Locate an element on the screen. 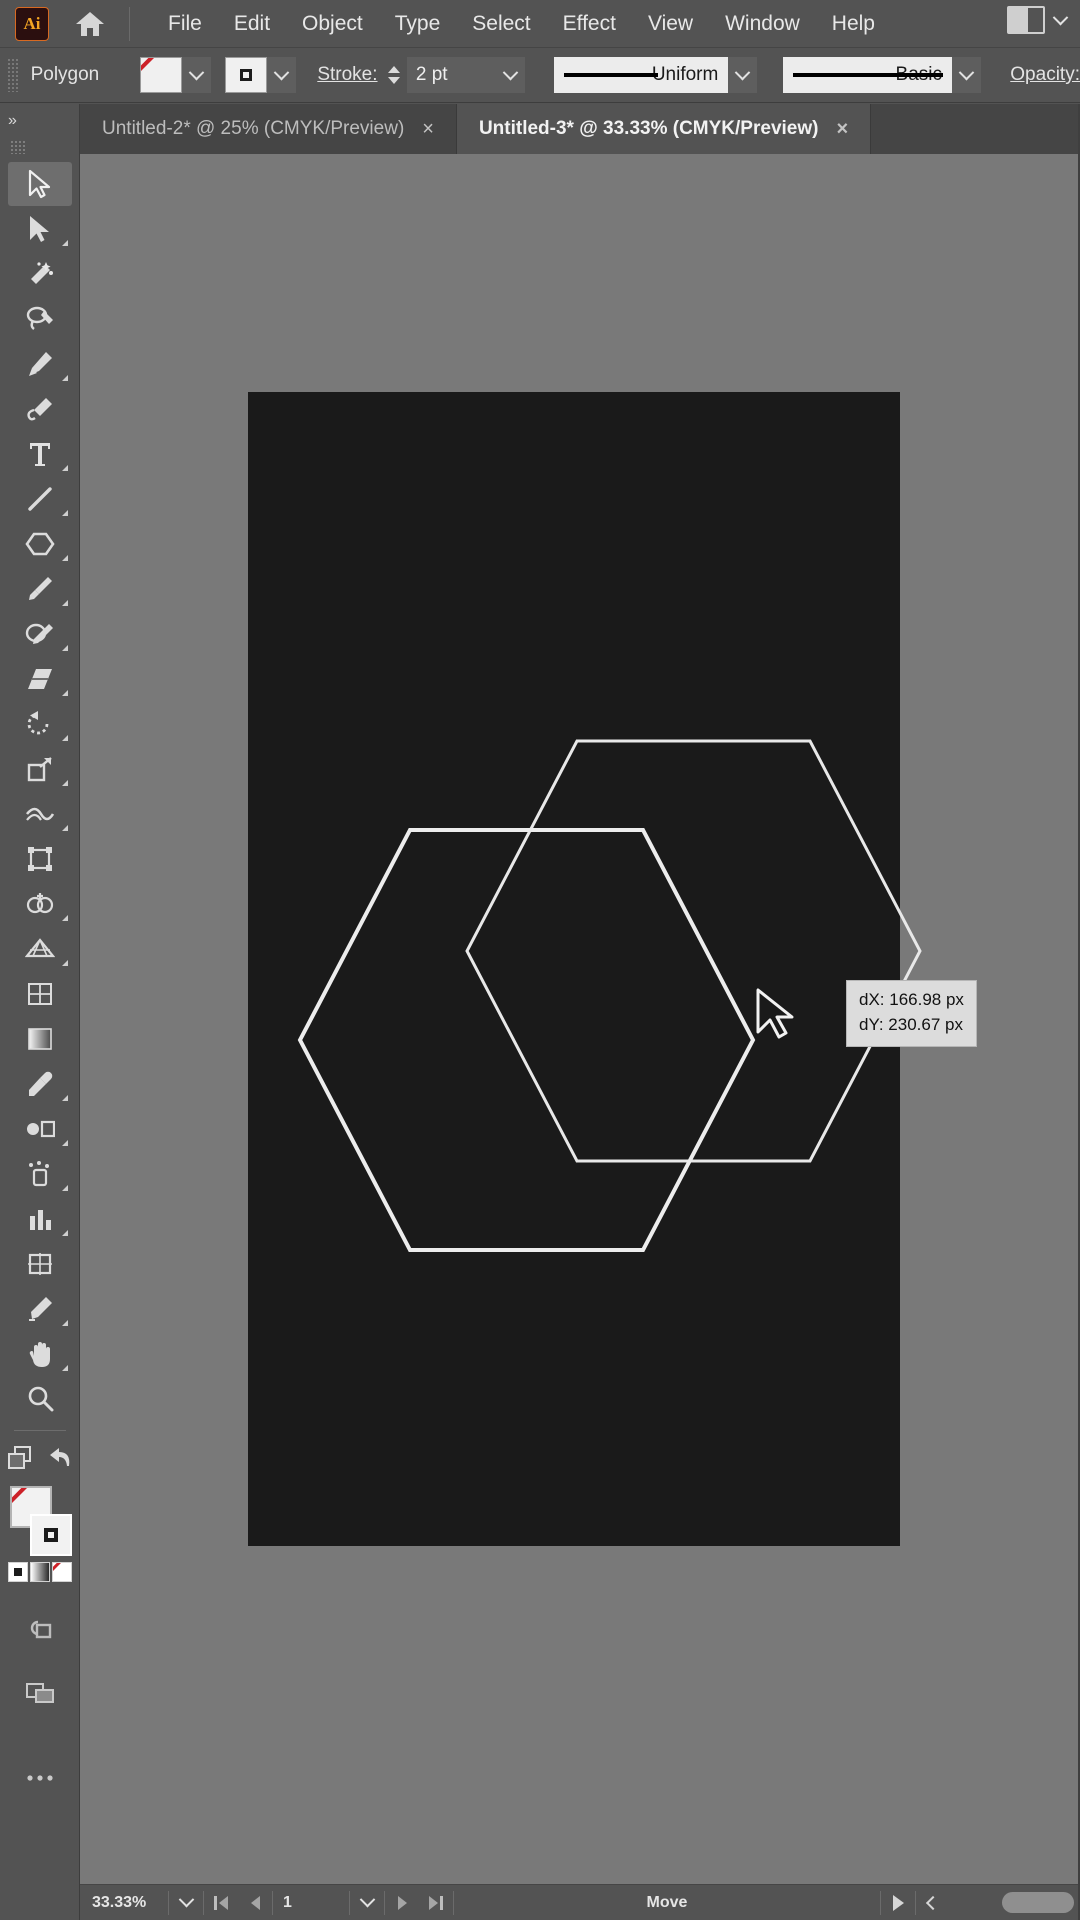 The width and height of the screenshot is (1080, 1920). workspace-switcher is located at coordinates (1038, 20).